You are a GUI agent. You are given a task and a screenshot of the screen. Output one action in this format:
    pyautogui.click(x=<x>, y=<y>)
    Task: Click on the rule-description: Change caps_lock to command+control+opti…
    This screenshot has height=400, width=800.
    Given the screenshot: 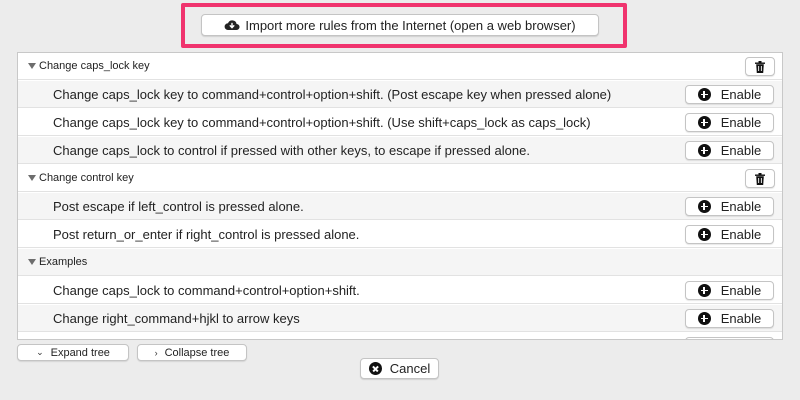 What is the action you would take?
    pyautogui.click(x=206, y=290)
    